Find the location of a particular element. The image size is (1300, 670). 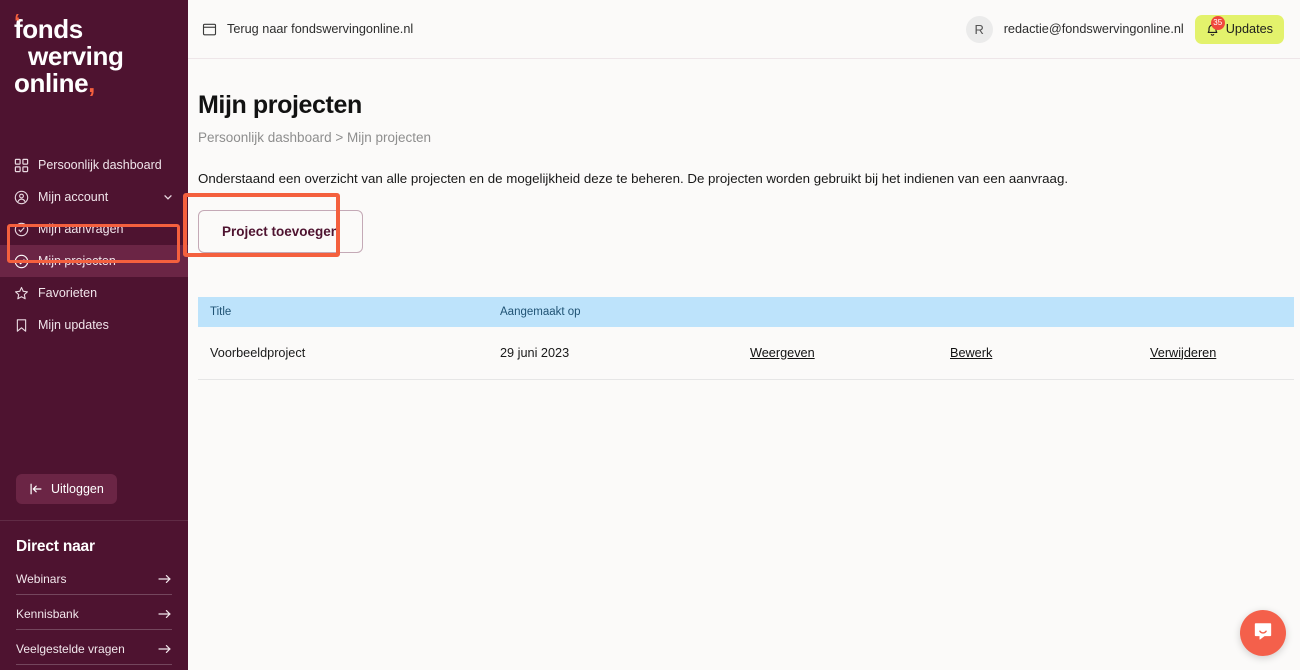

back-to-site-link: Terug naar fondswervingonline.nl is located at coordinates (307, 29).